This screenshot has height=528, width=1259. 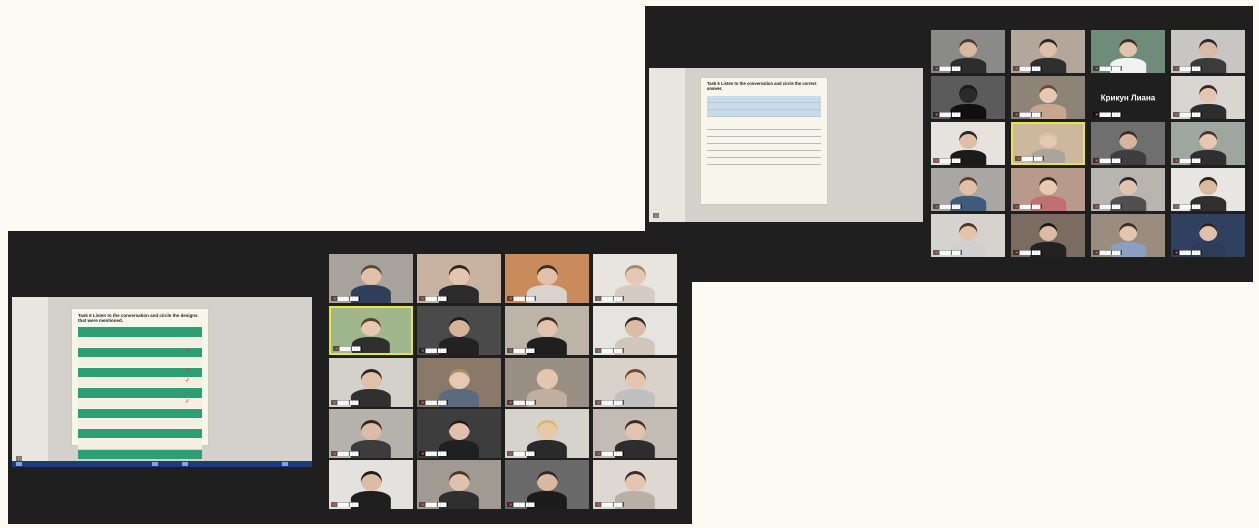 What do you see at coordinates (140, 352) in the screenshot?
I see `checklist-row: ✓` at bounding box center [140, 352].